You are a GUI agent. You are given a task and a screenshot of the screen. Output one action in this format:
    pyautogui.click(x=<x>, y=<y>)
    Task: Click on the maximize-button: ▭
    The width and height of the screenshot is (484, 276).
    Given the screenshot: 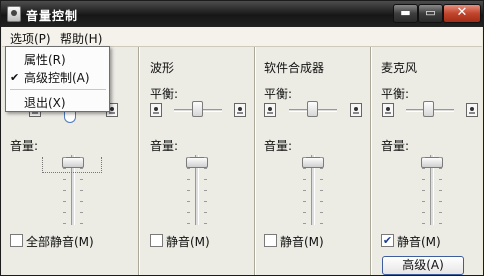 What is the action you would take?
    pyautogui.click(x=430, y=13)
    